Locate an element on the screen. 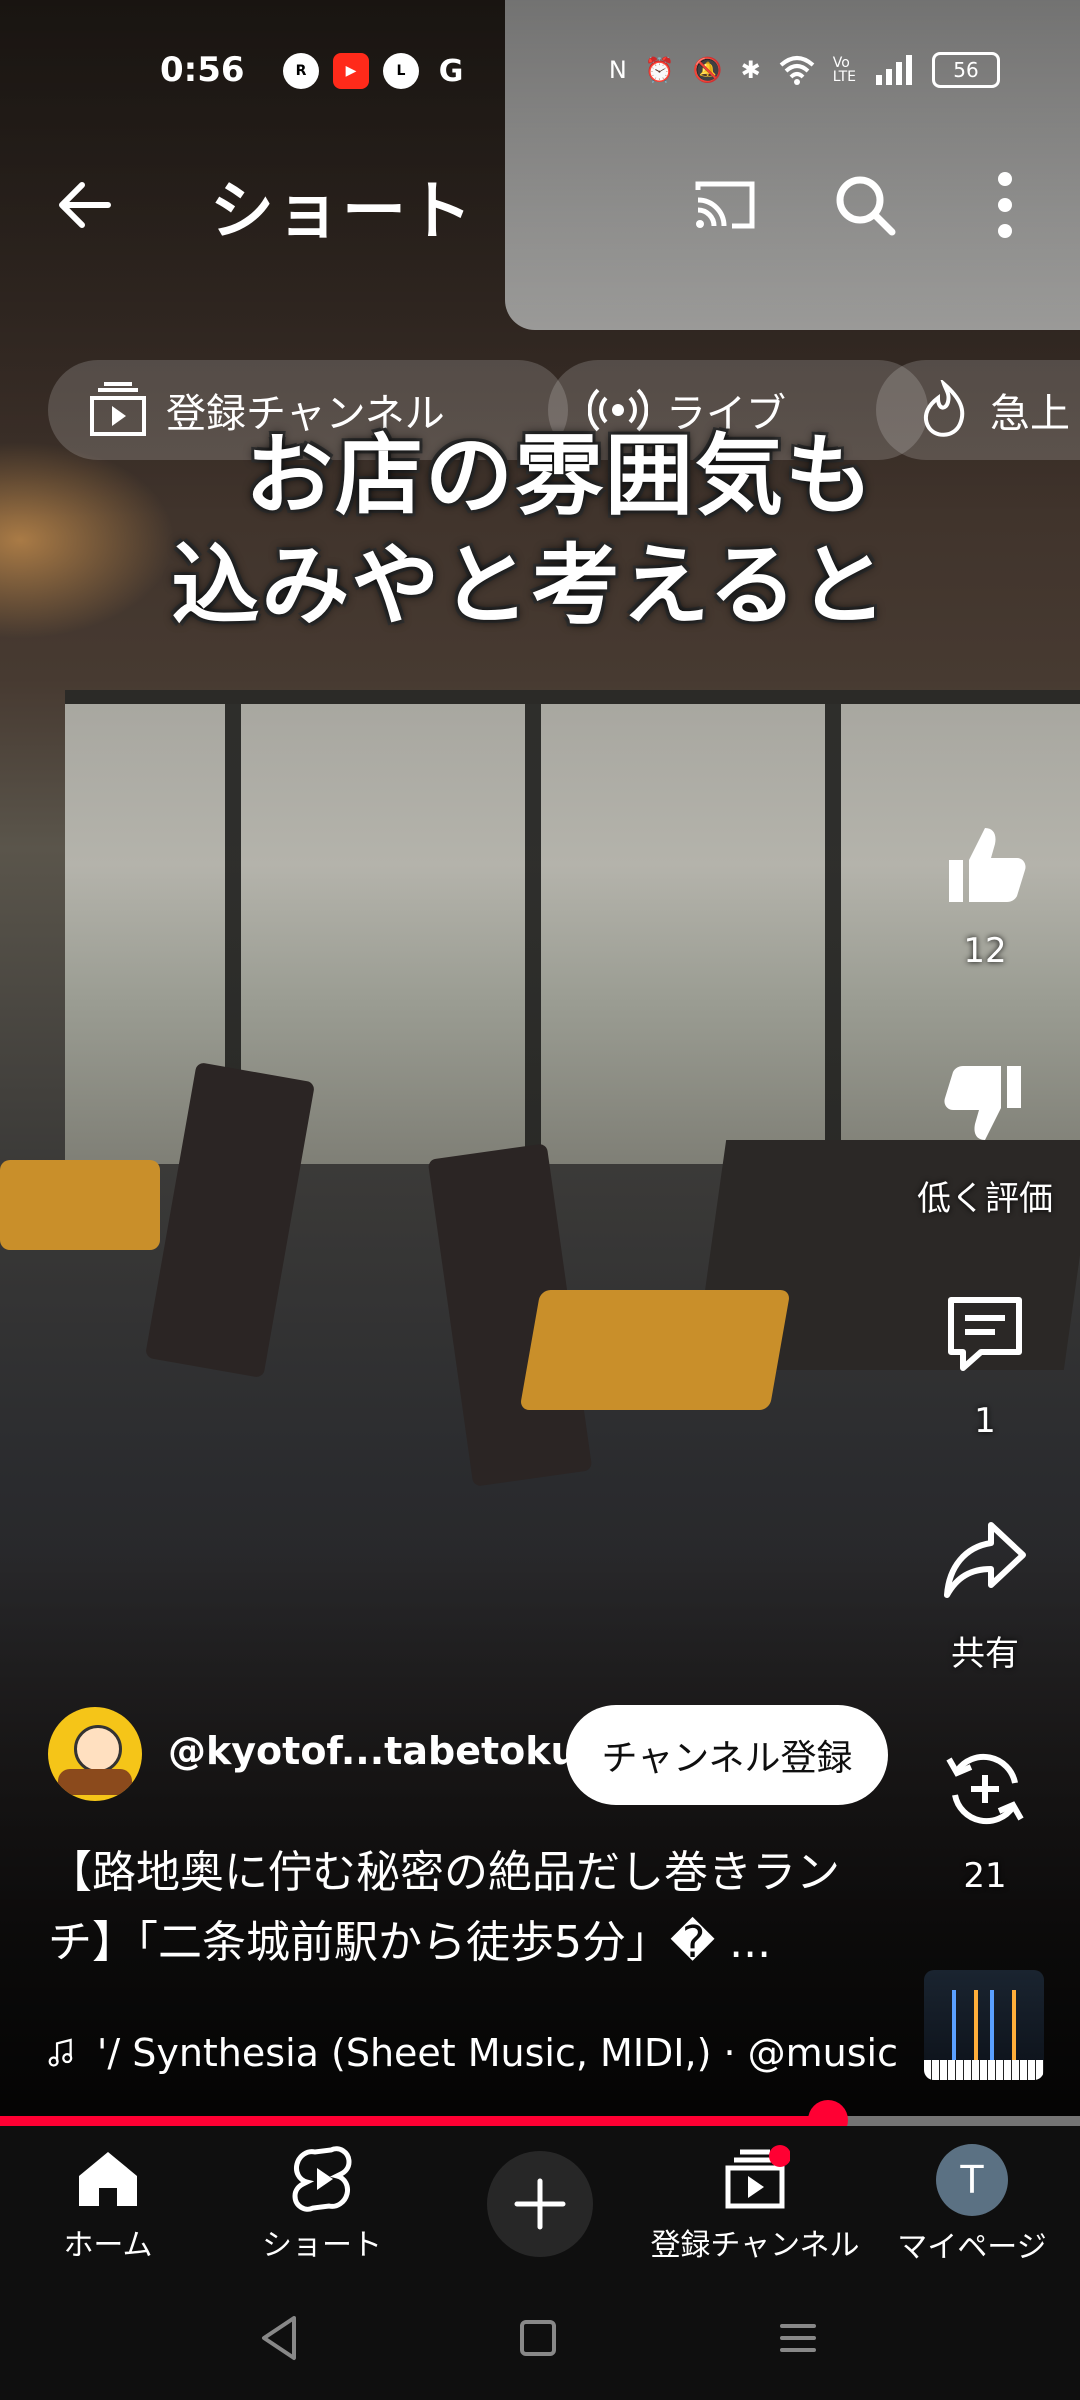 The height and width of the screenshot is (2400, 1080). nav-shorts: ショート is located at coordinates (322, 2204).